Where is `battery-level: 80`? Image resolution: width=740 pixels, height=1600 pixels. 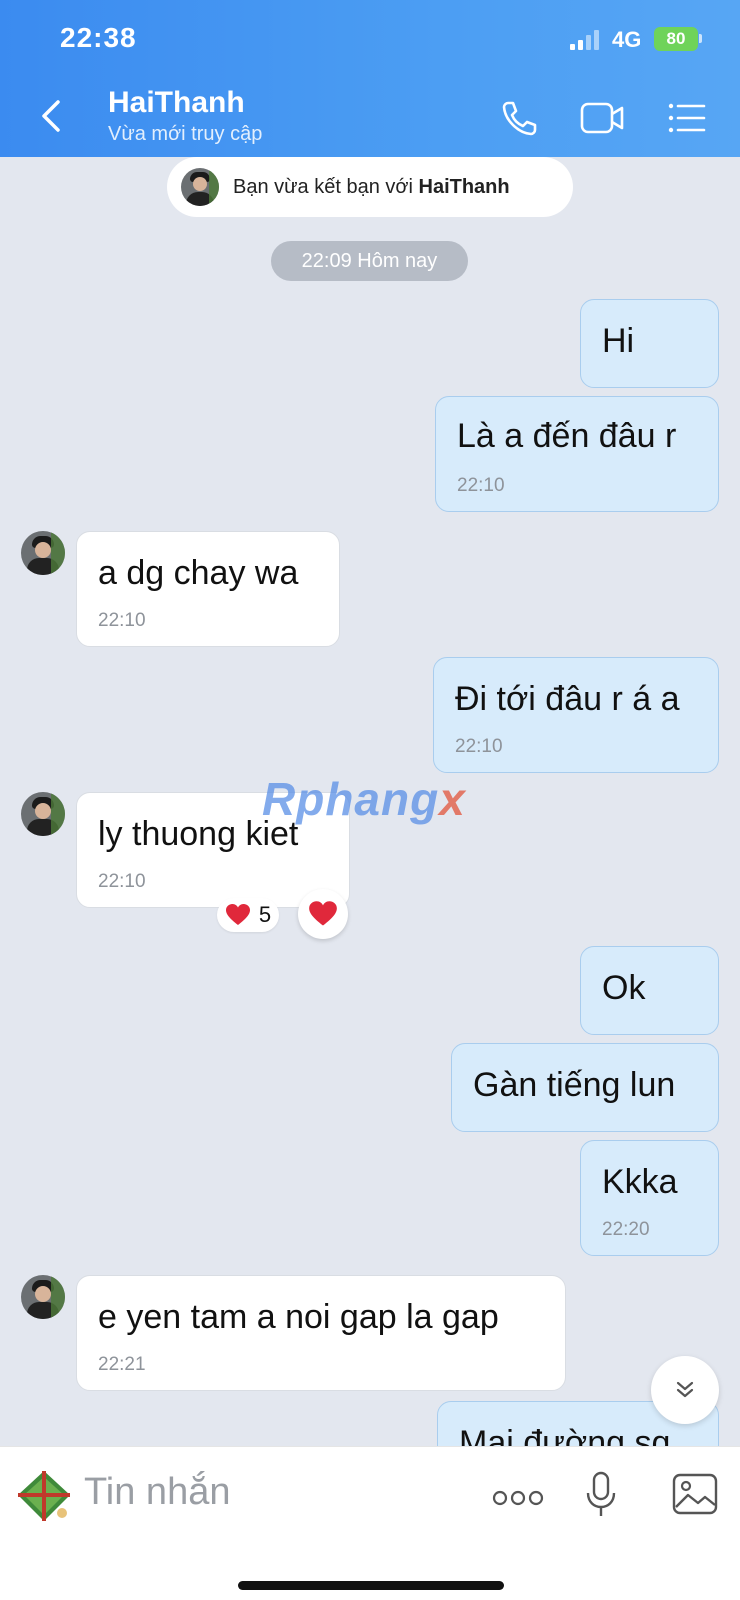
battery-level: 80 is located at coordinates (676, 38).